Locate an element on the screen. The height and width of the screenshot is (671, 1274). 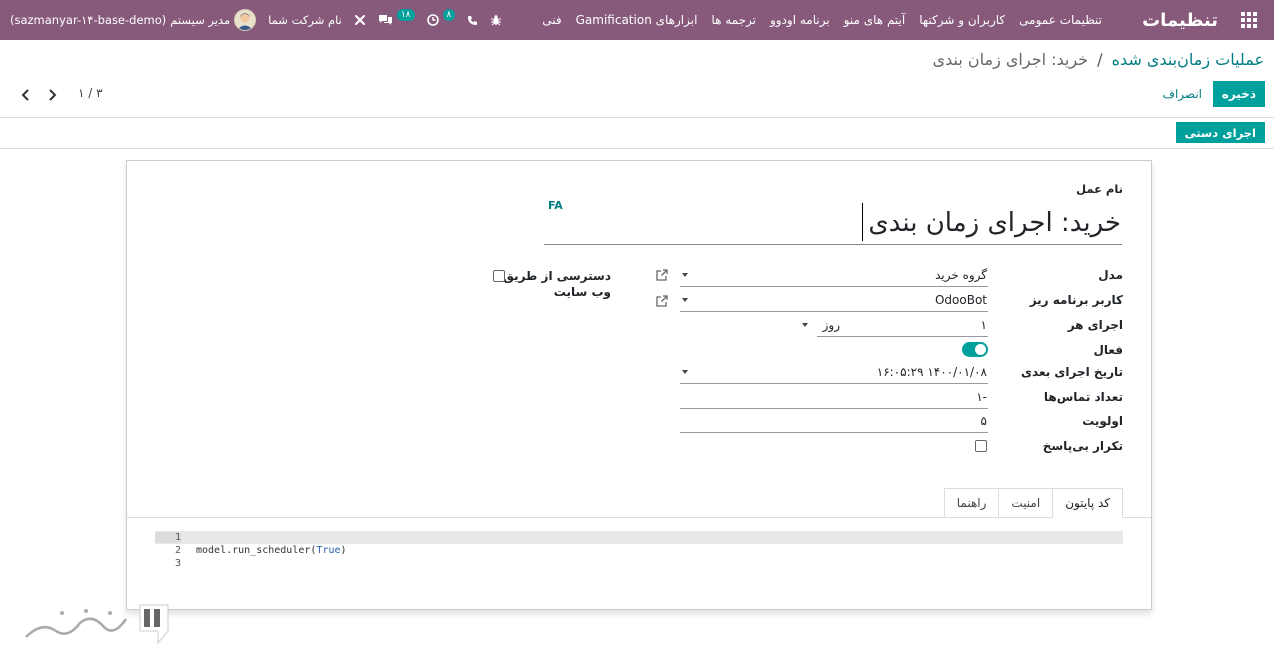
scheduler-user-field: OdooBot is located at coordinates (834, 300).